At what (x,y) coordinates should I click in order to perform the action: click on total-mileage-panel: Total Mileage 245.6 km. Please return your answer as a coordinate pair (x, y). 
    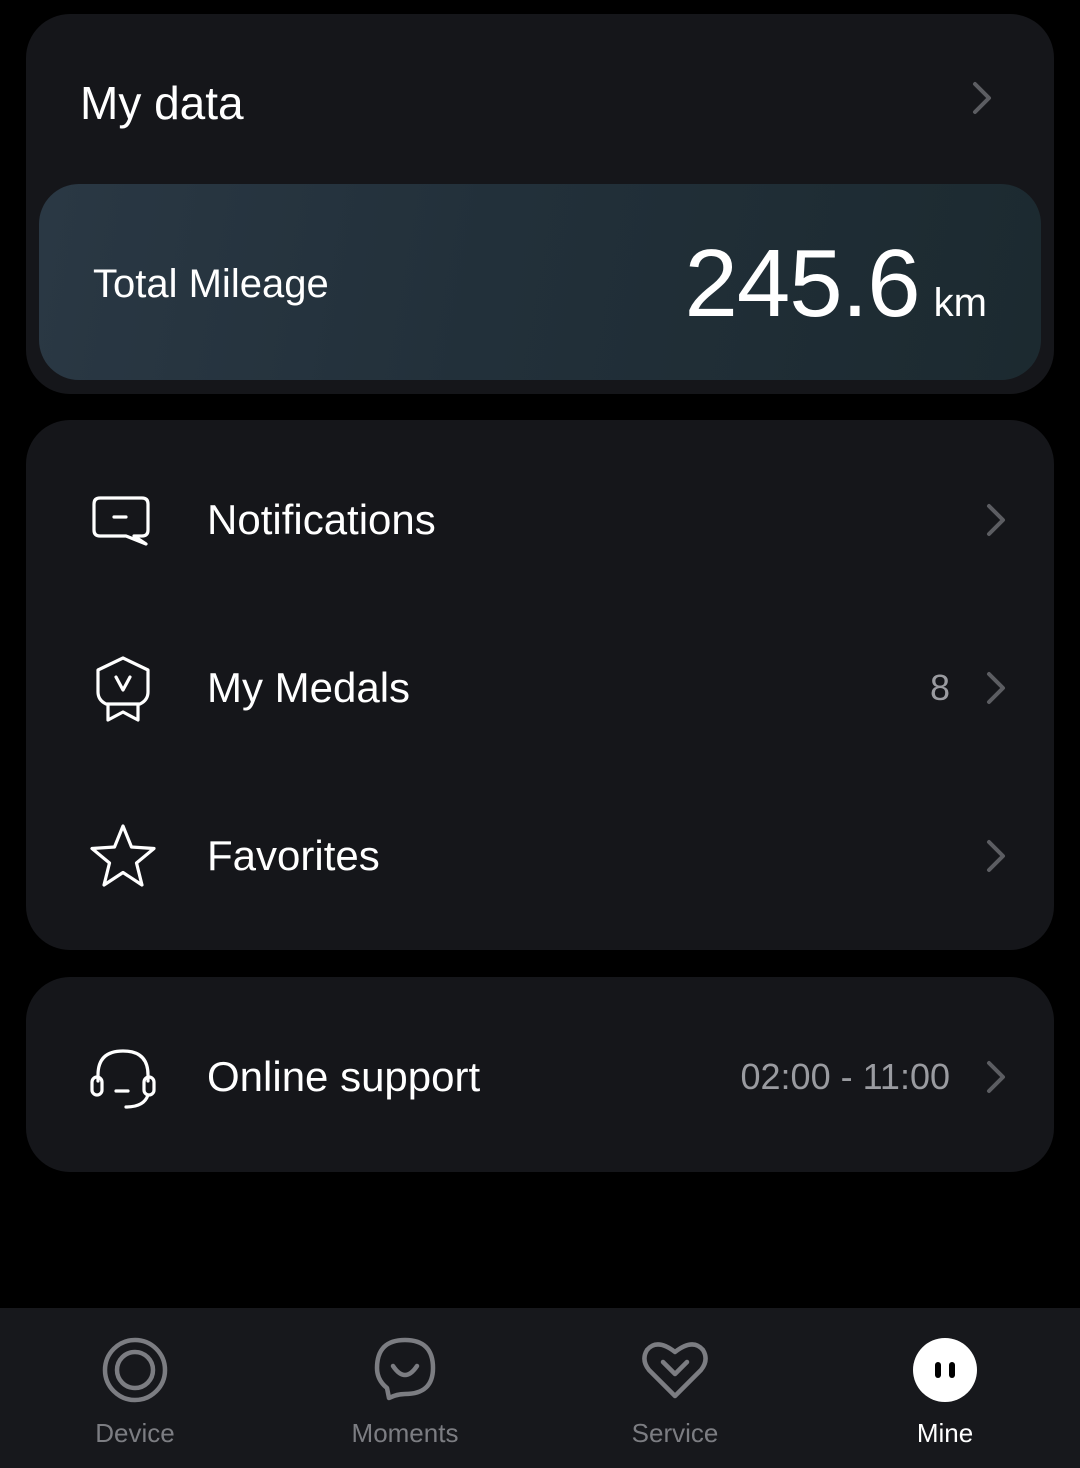
    Looking at the image, I should click on (540, 282).